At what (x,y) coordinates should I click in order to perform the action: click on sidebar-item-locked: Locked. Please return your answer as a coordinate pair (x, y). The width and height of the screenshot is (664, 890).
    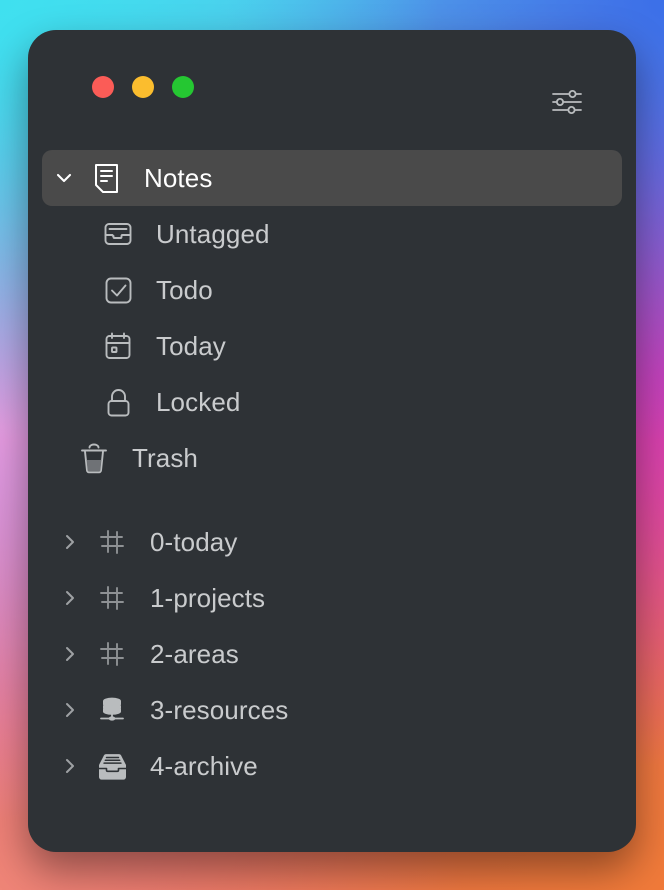
    Looking at the image, I should click on (332, 402).